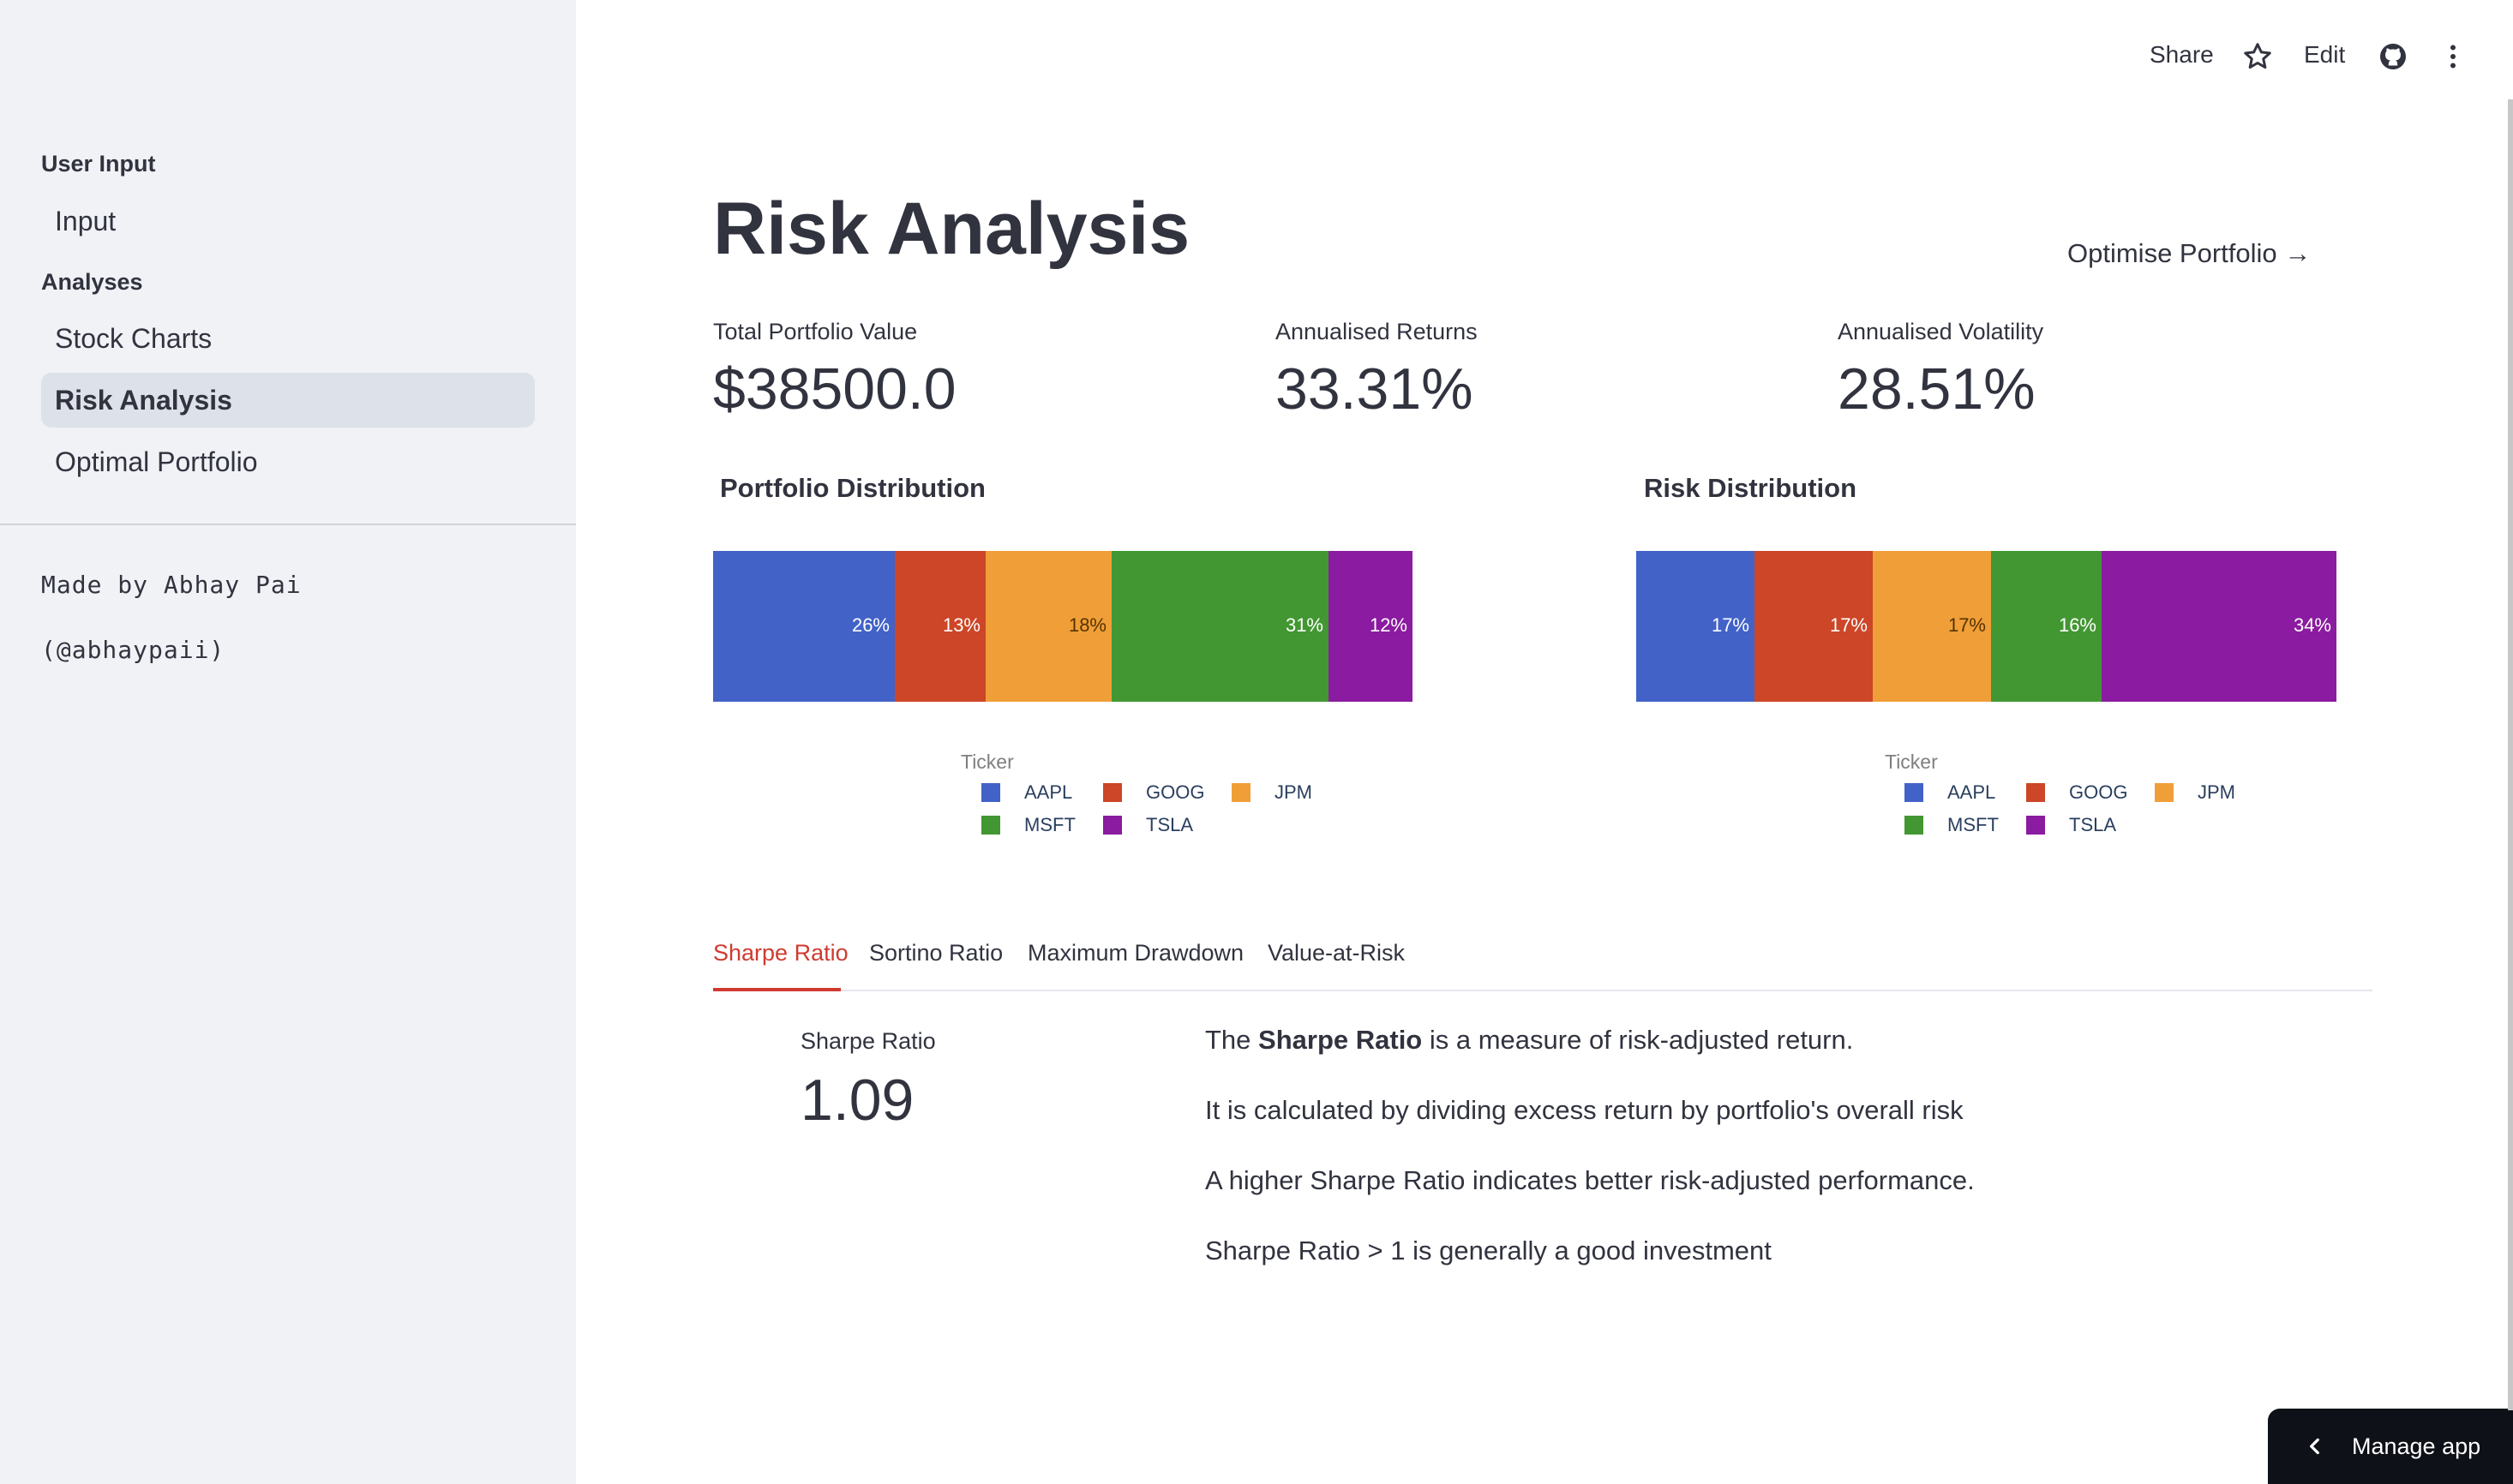 This screenshot has width=2513, height=1484. I want to click on sidebar-item-input: Input, so click(288, 221).